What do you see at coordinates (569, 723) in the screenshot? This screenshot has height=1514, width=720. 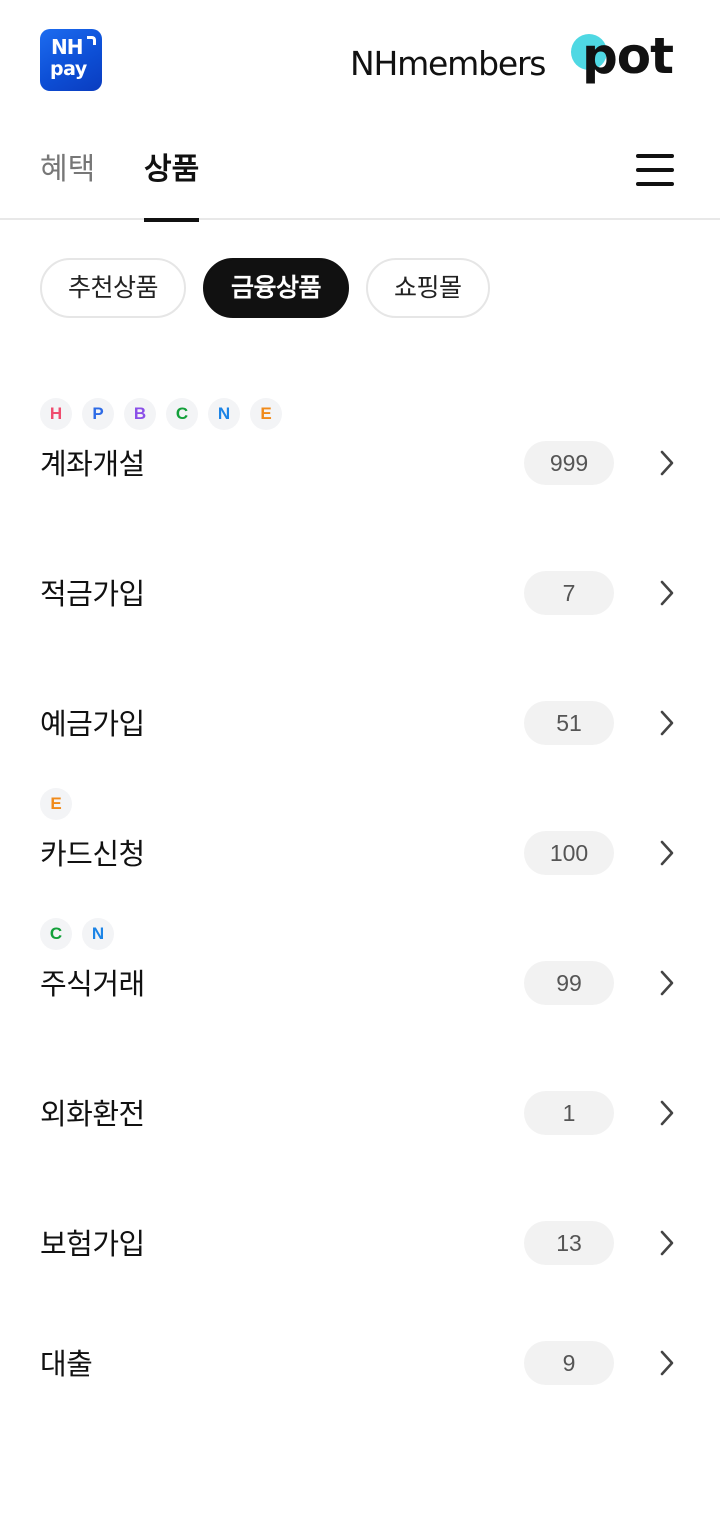 I see `count-badge: 51` at bounding box center [569, 723].